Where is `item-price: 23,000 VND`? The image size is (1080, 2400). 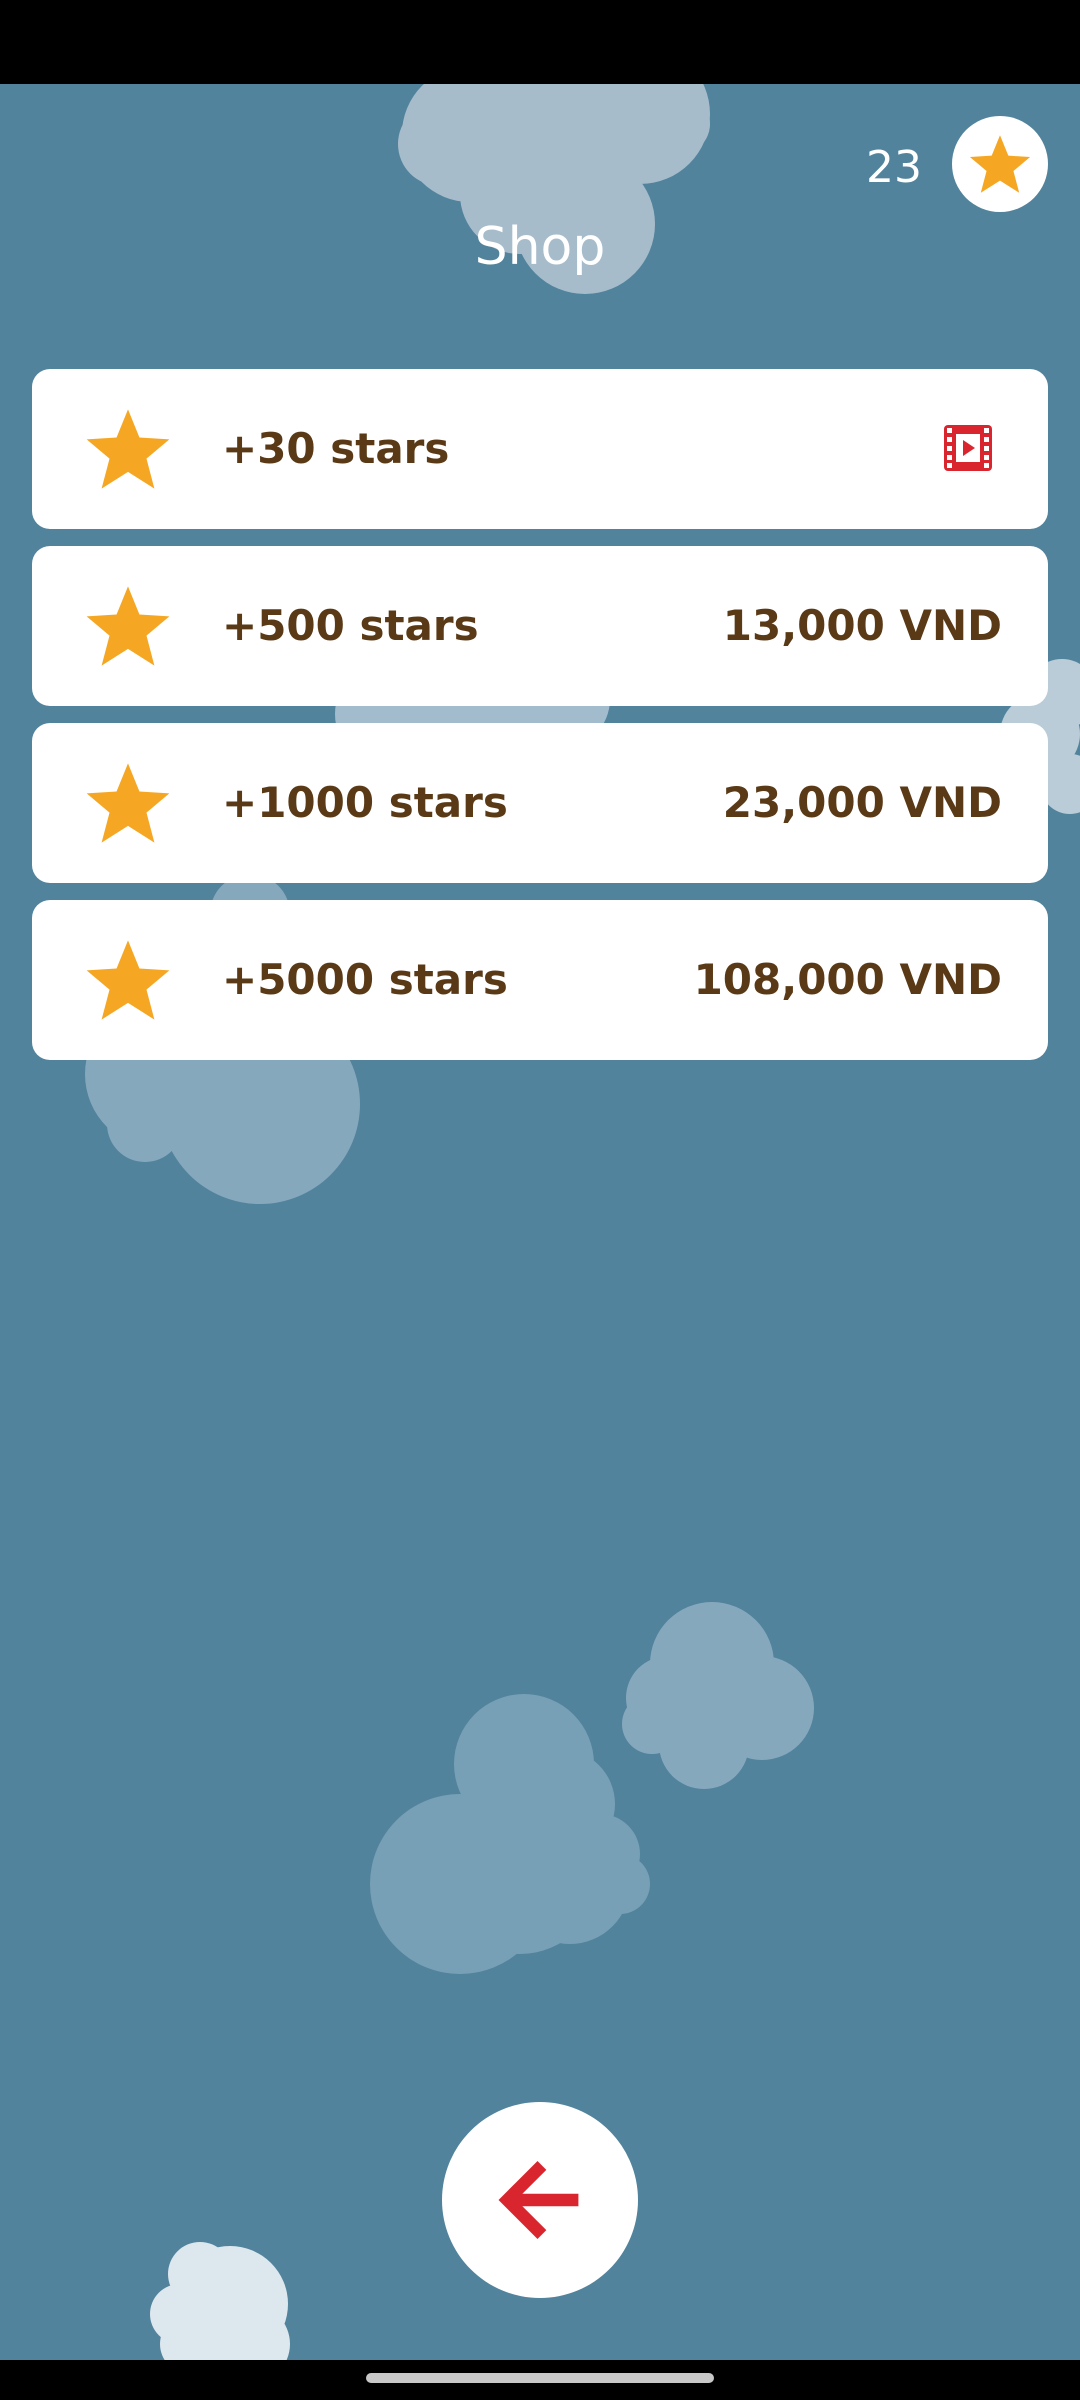 item-price: 23,000 VND is located at coordinates (862, 802).